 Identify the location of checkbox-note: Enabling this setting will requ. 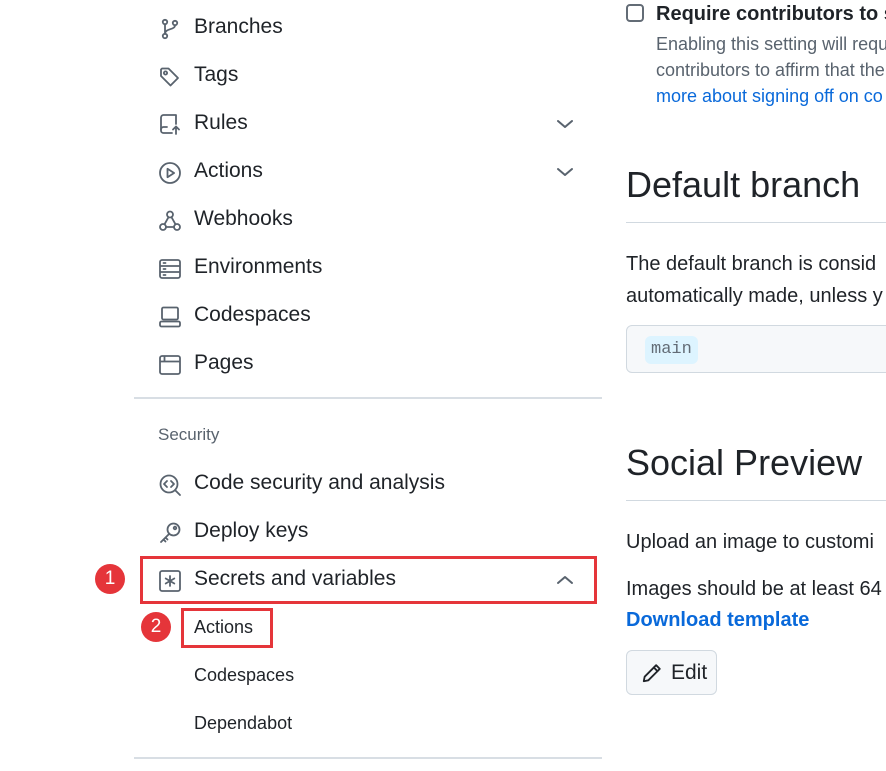
(771, 44).